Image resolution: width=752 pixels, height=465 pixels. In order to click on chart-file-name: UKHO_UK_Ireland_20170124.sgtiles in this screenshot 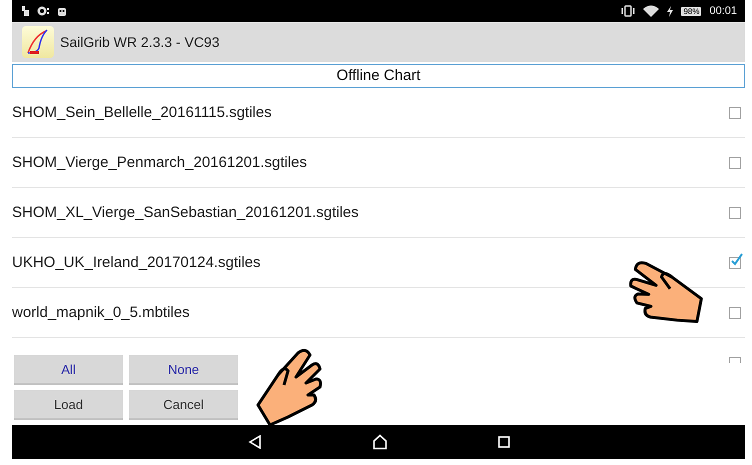, I will do `click(136, 262)`.